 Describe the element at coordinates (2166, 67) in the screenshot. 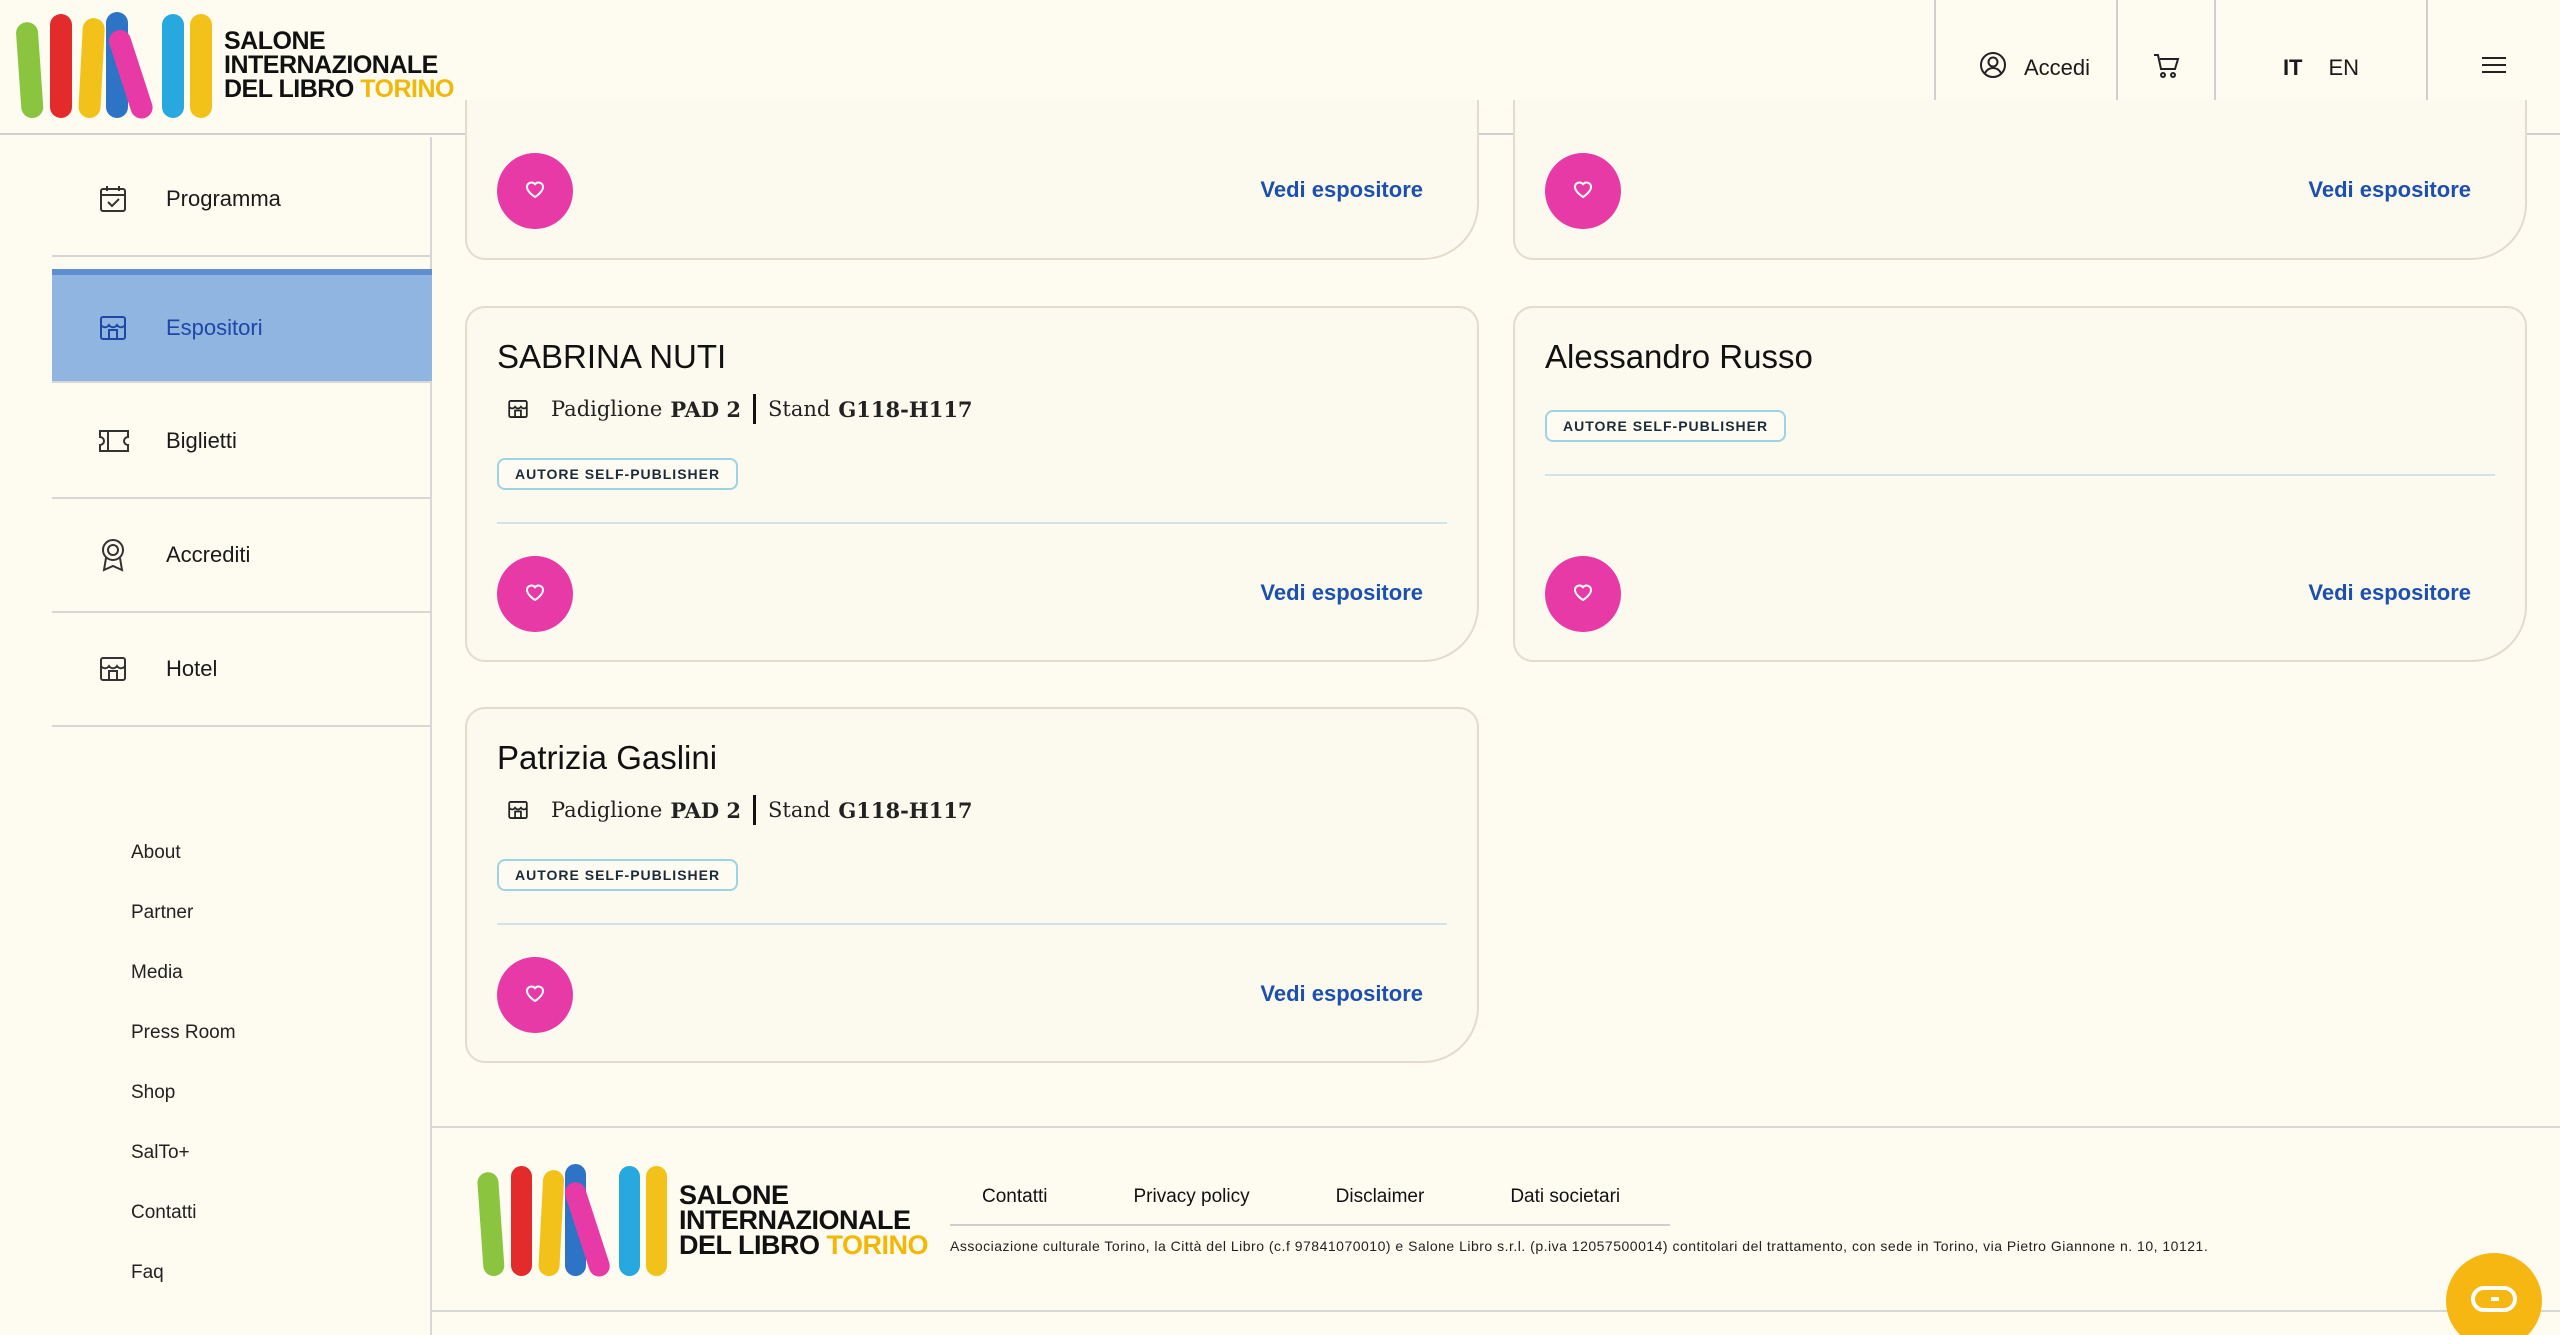

I see `cart-icon` at that location.